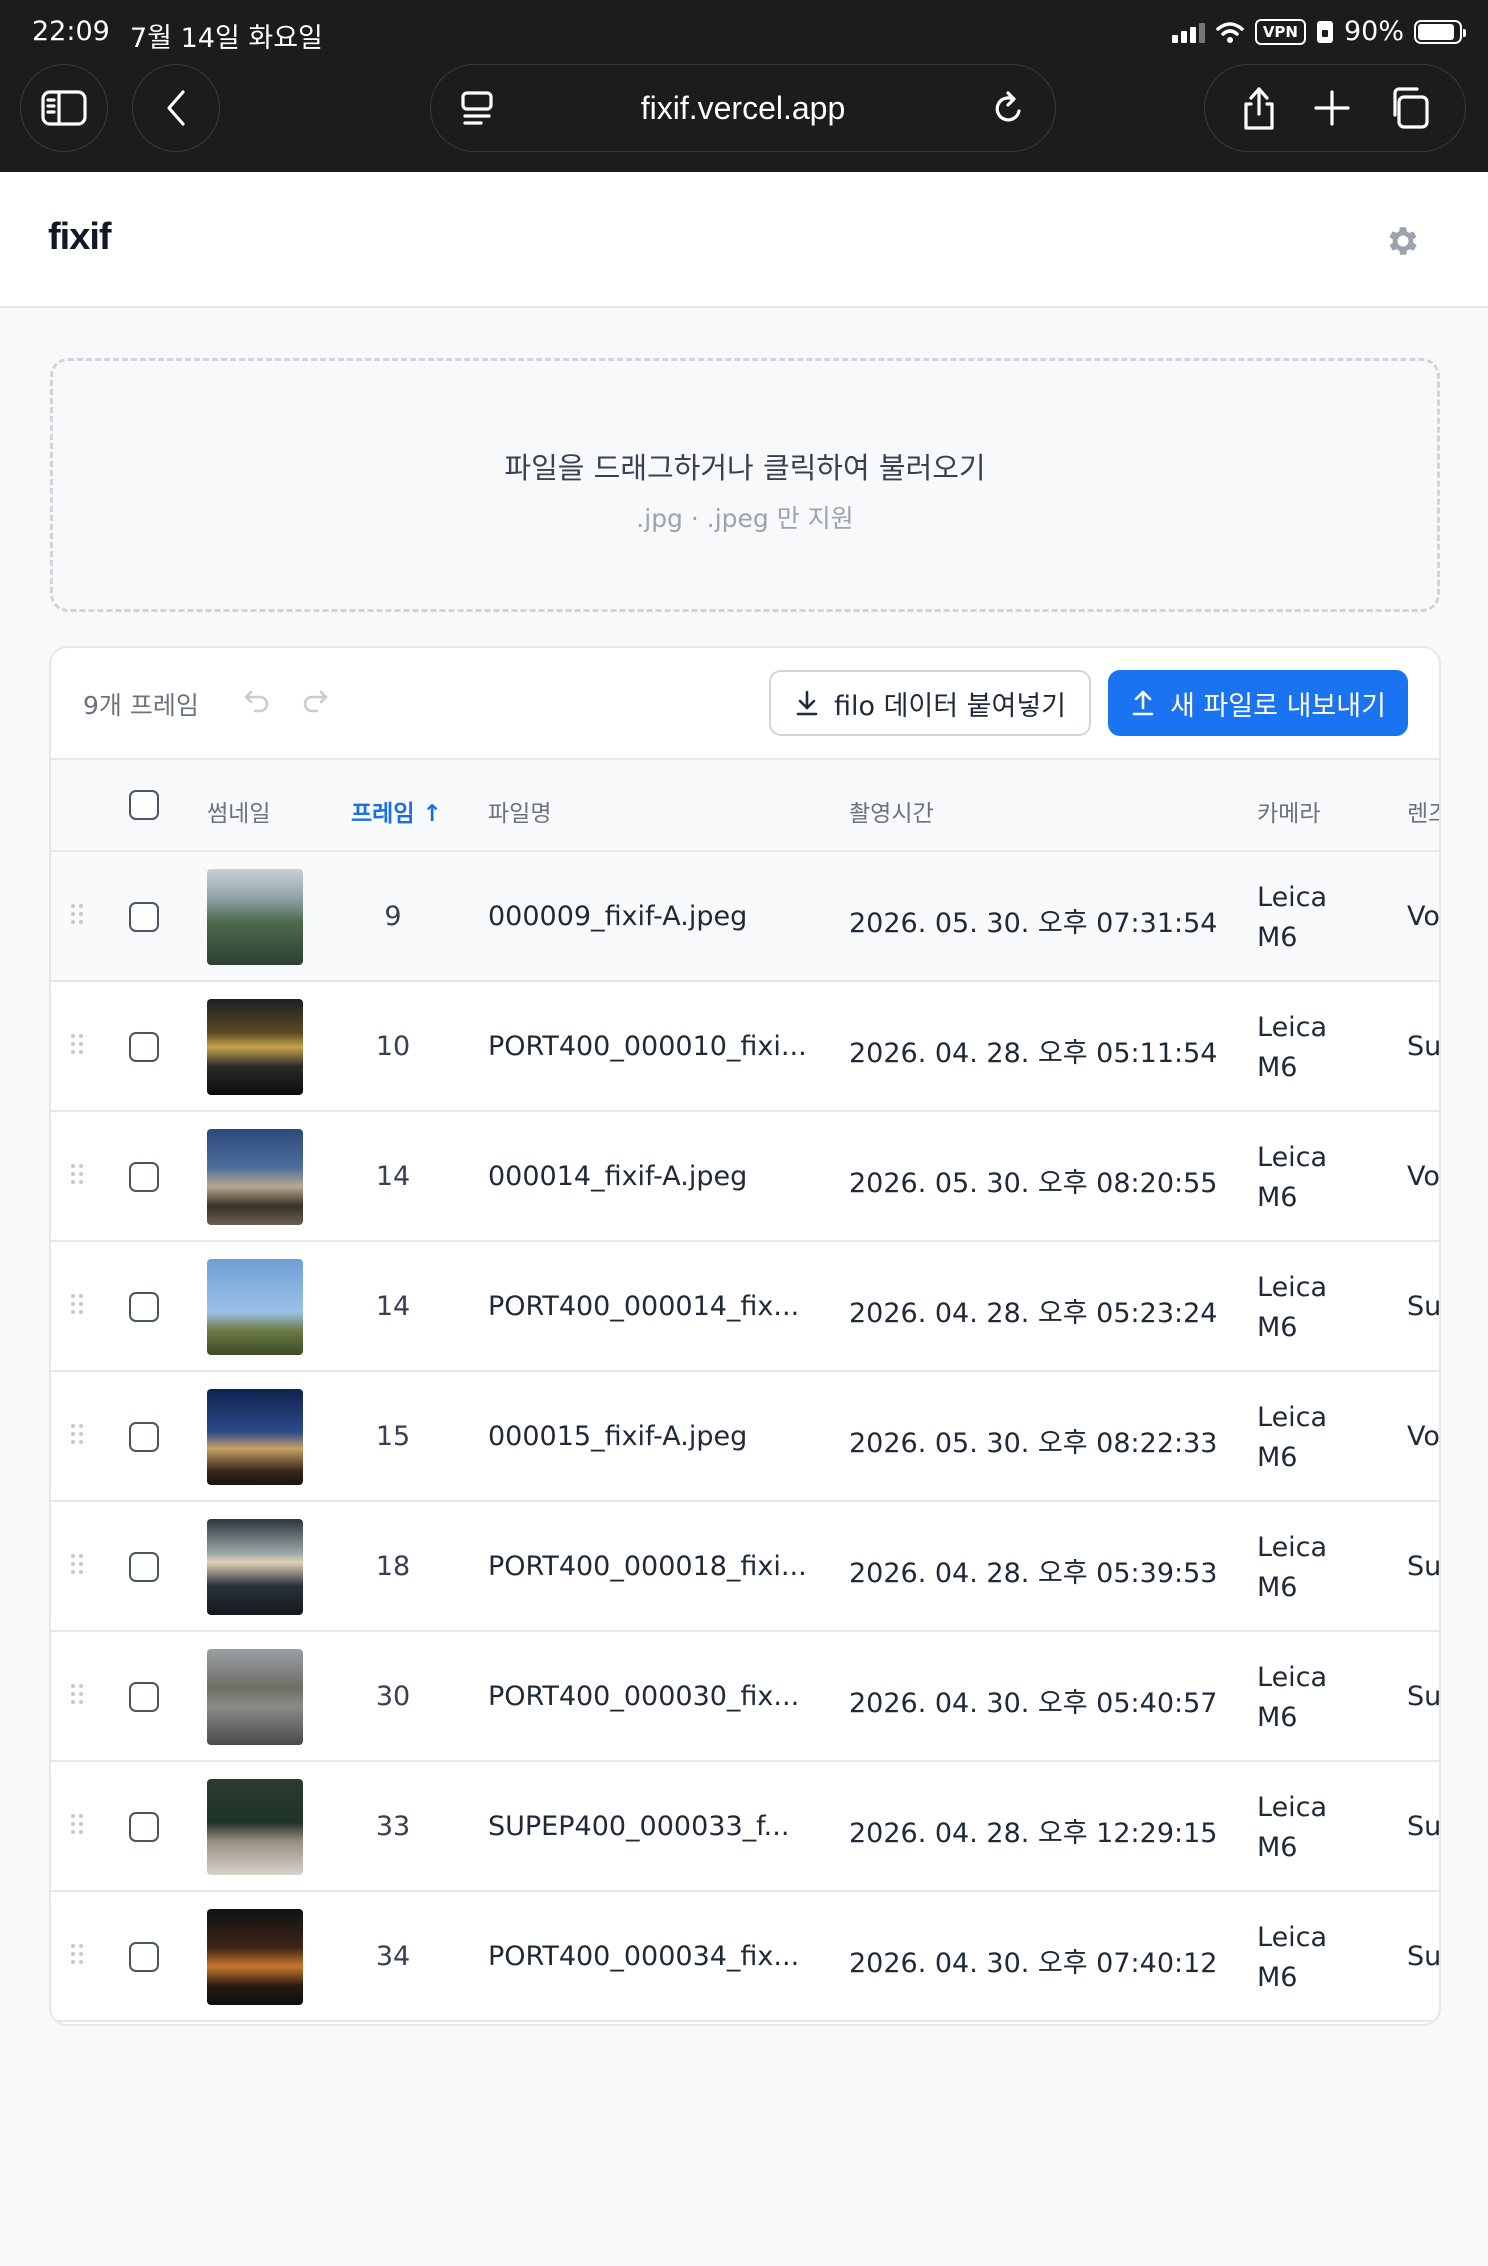 The width and height of the screenshot is (1488, 2266). I want to click on capture-datetime: 2026. 04. 28. 오후 05:23:24, so click(1033, 1310).